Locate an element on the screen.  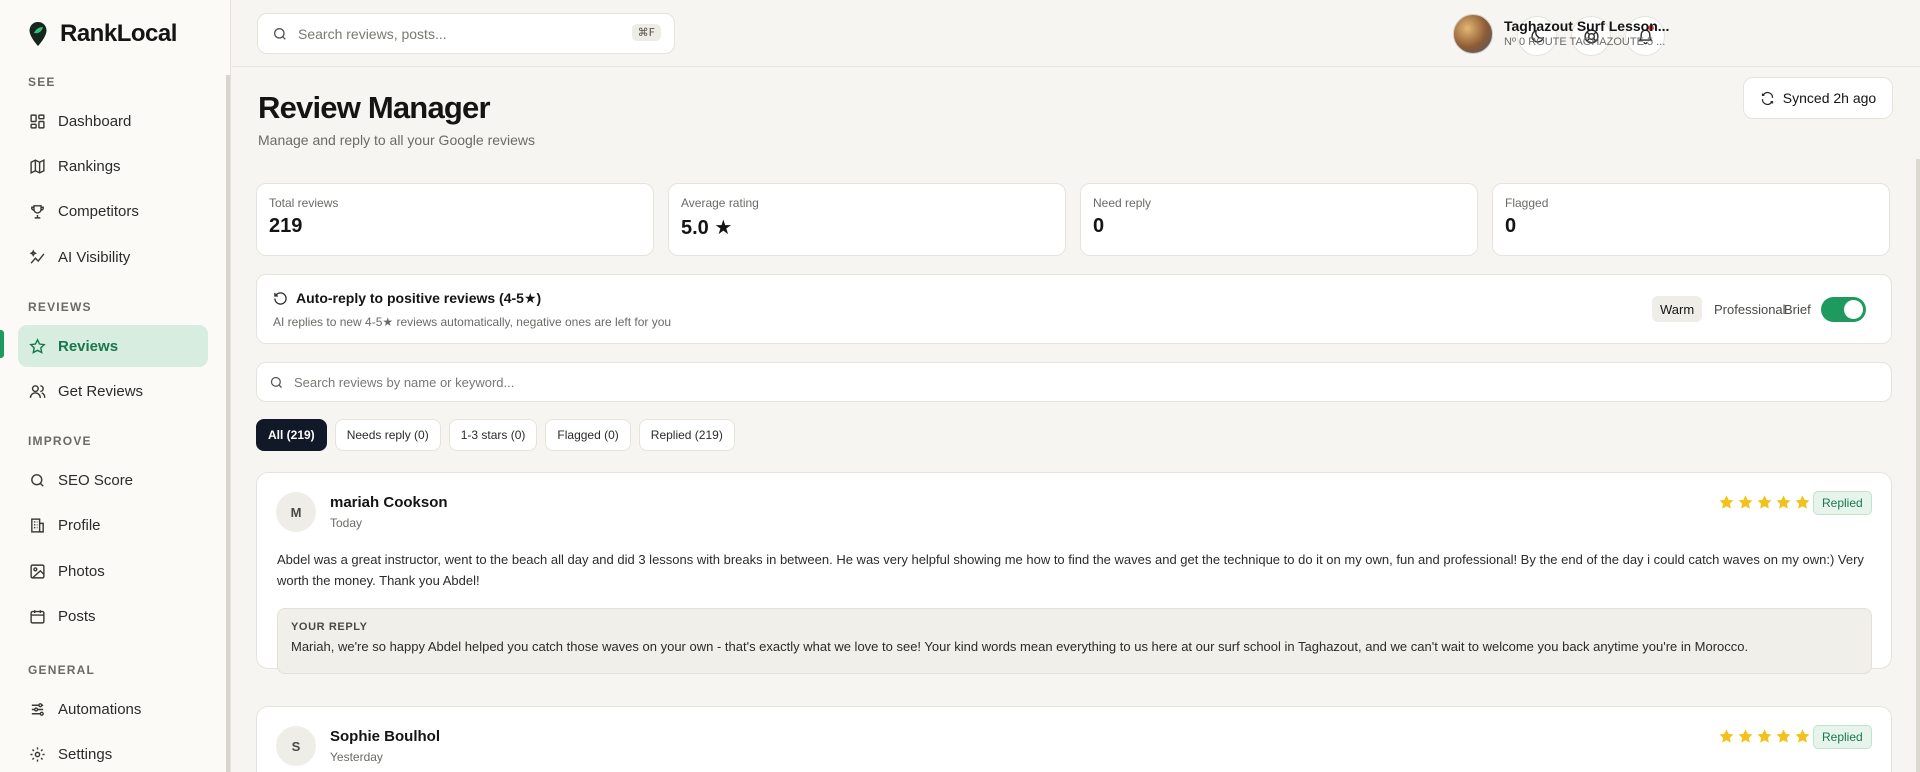
sidebar-item-dashboard: Dashboard is located at coordinates (113, 121).